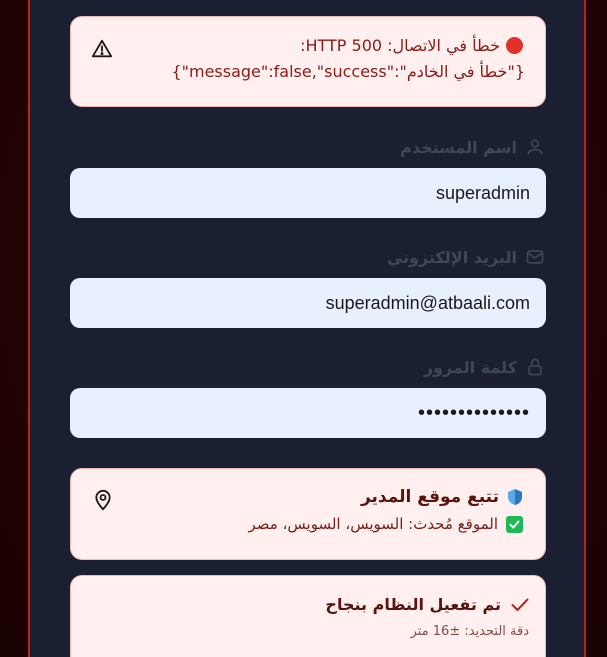 This screenshot has height=657, width=607. What do you see at coordinates (308, 303) in the screenshot?
I see `email-input: superadmin@atbaali.com` at bounding box center [308, 303].